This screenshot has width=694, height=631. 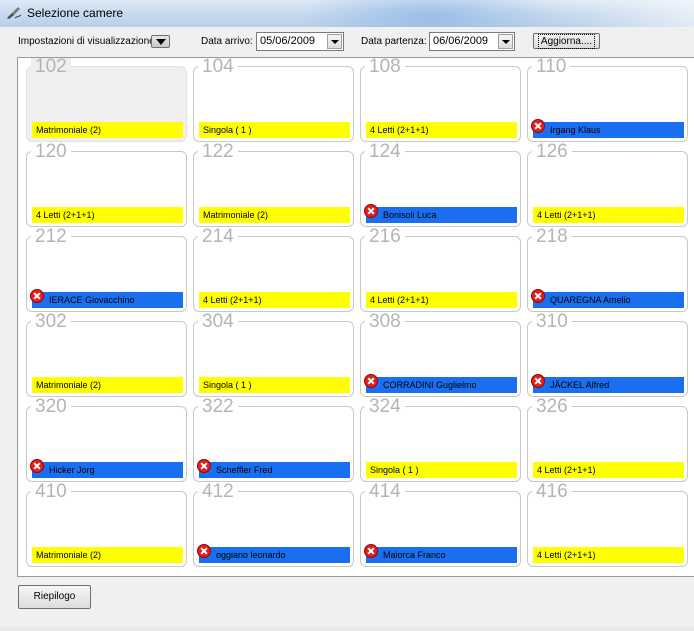 What do you see at coordinates (51, 491) in the screenshot?
I see `room-number: 410` at bounding box center [51, 491].